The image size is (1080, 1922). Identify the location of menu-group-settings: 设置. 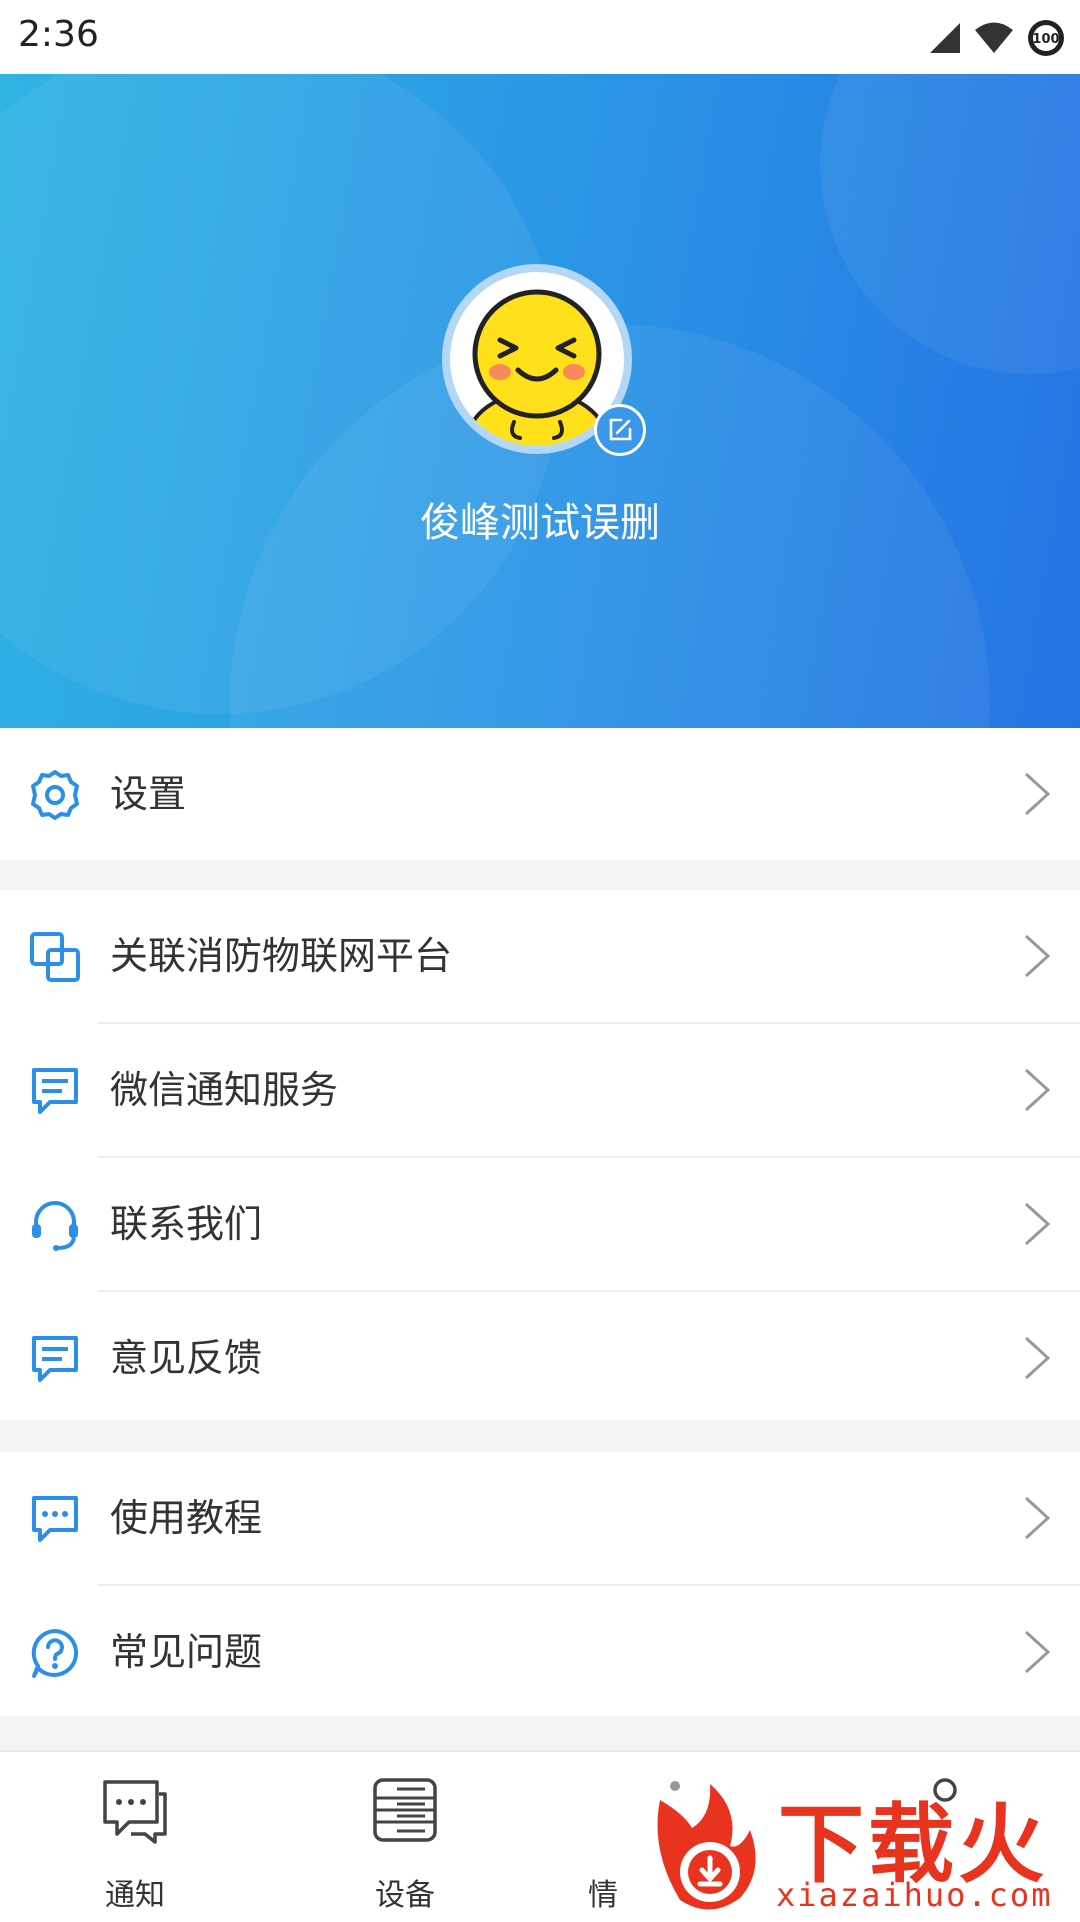
(540, 794).